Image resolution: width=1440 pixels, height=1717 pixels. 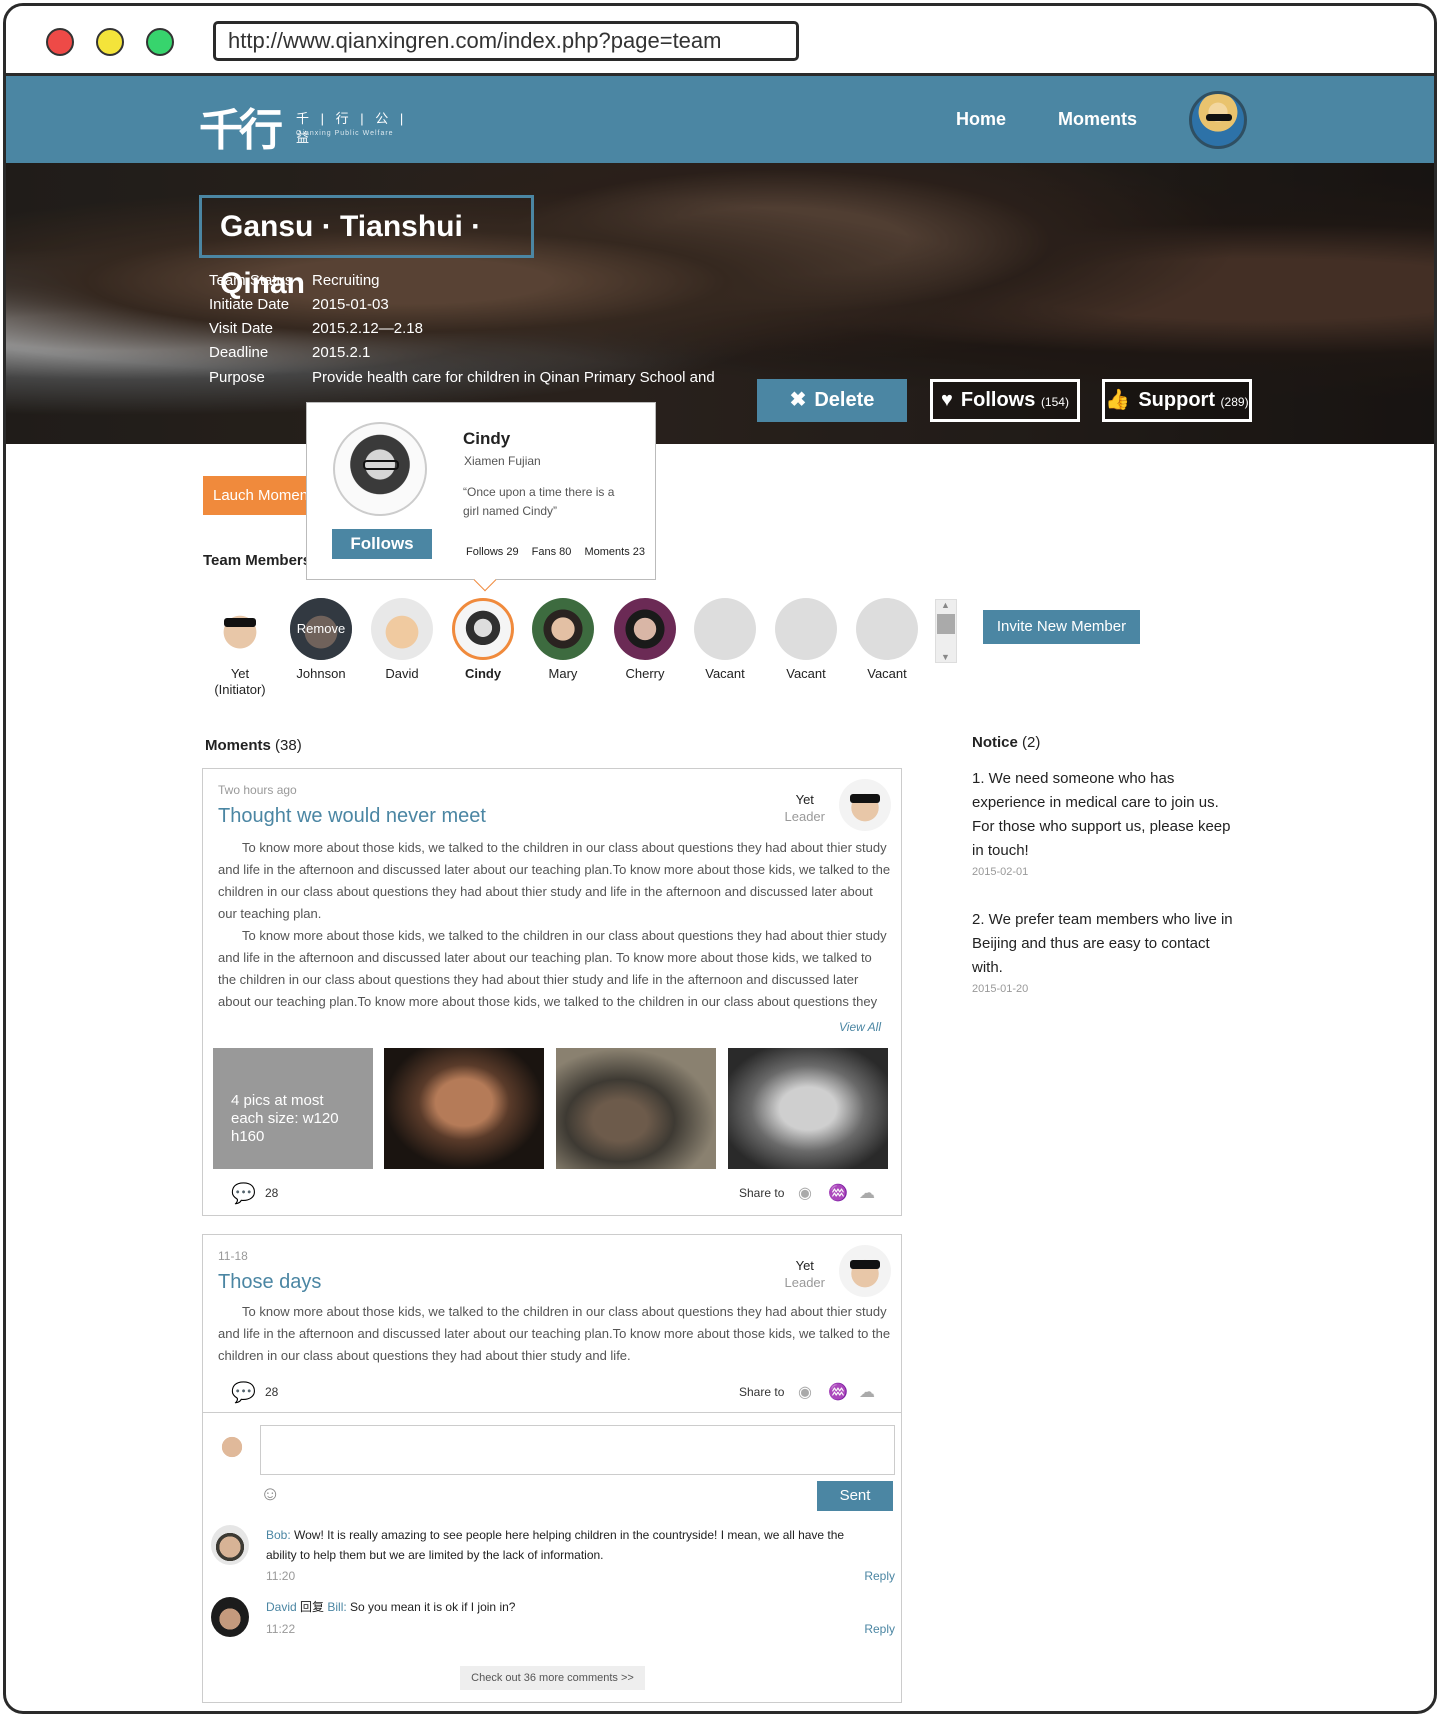 What do you see at coordinates (293, 1108) in the screenshot?
I see `photo-placeholder: 4 pics at most each size: w120 h160` at bounding box center [293, 1108].